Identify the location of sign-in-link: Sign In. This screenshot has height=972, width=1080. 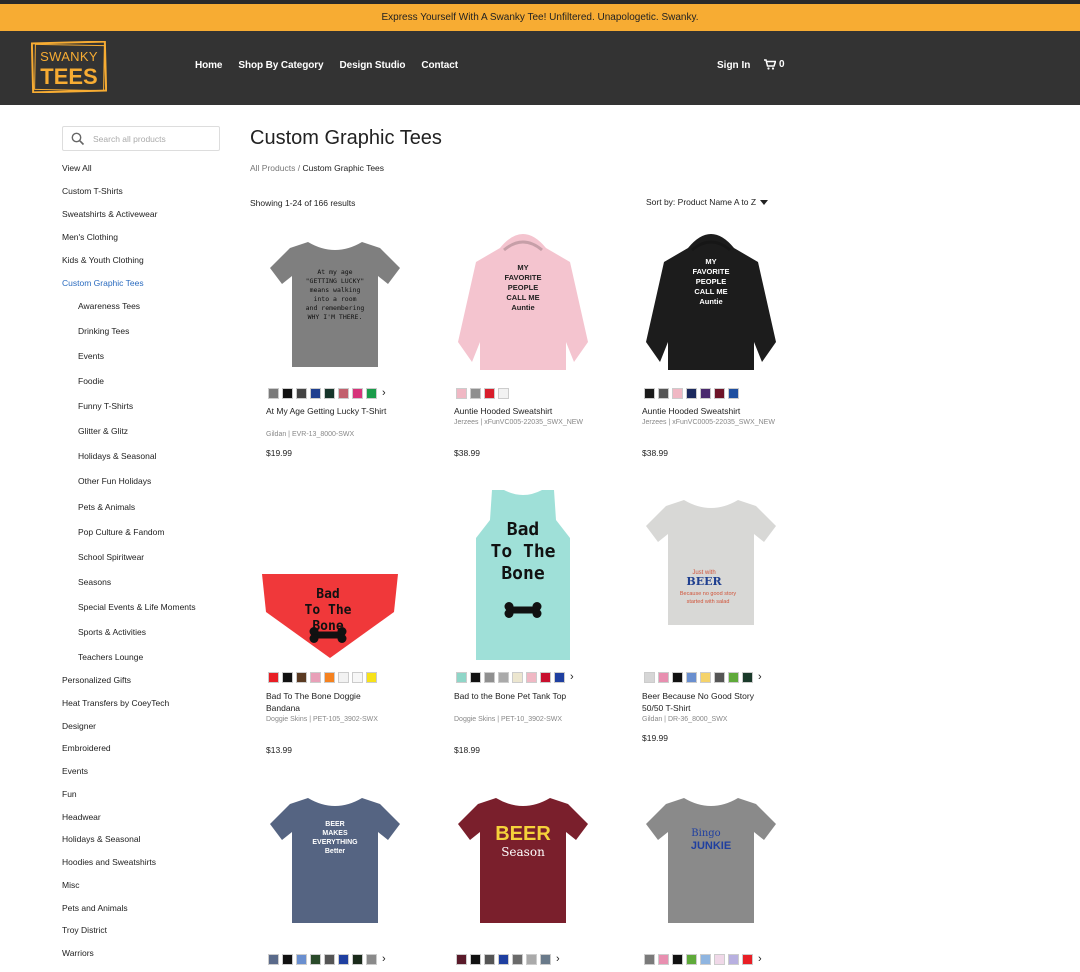
(733, 65).